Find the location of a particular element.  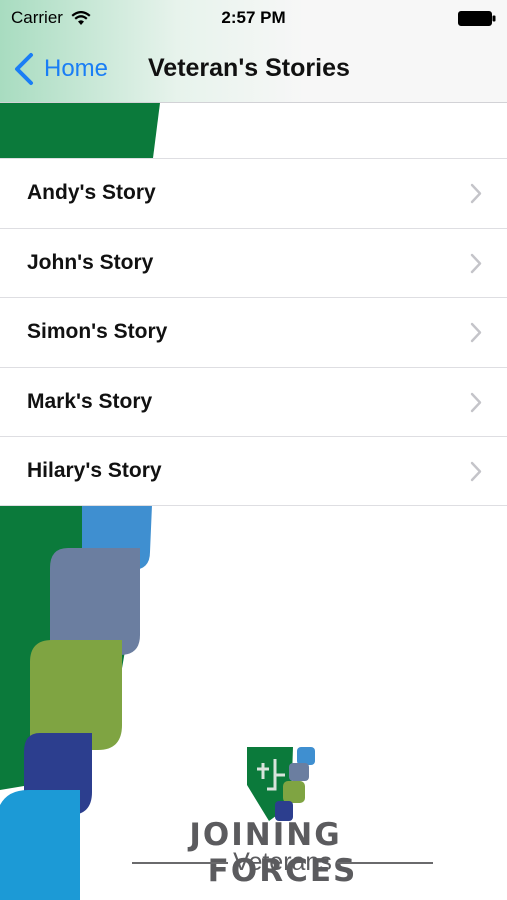

joining-forces-logo: JoiningForces Veterans is located at coordinates (282, 817).